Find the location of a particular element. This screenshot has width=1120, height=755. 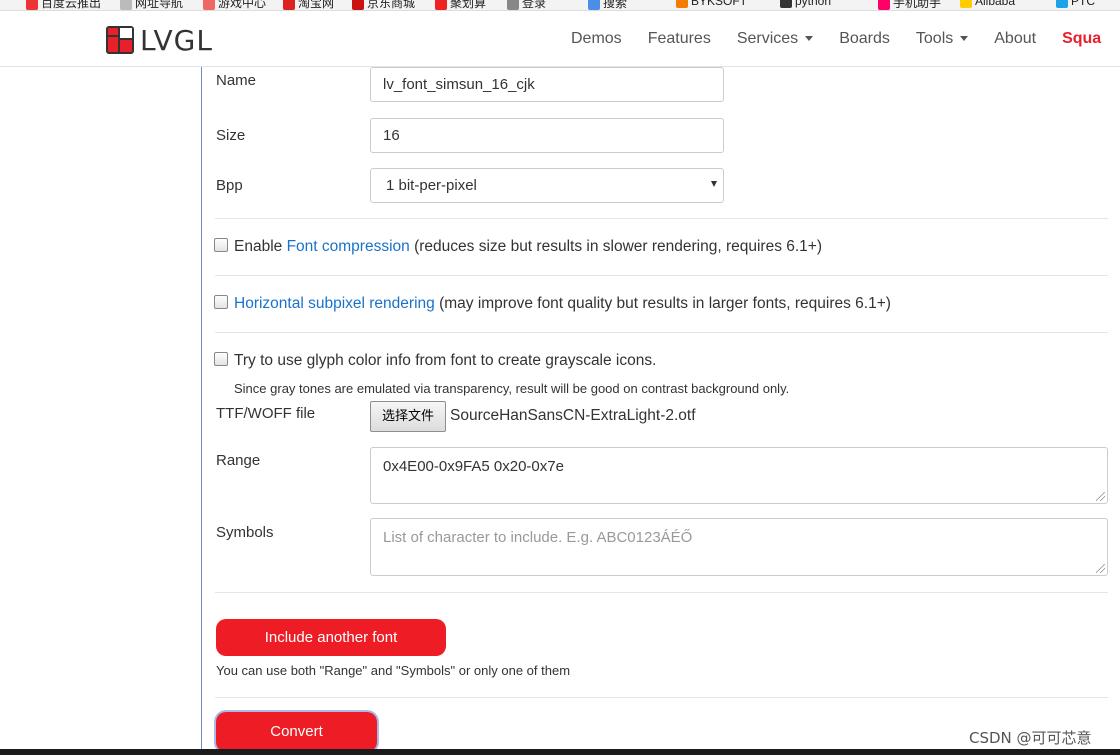

bookmark-item: 百度云推出 is located at coordinates (63, 5).